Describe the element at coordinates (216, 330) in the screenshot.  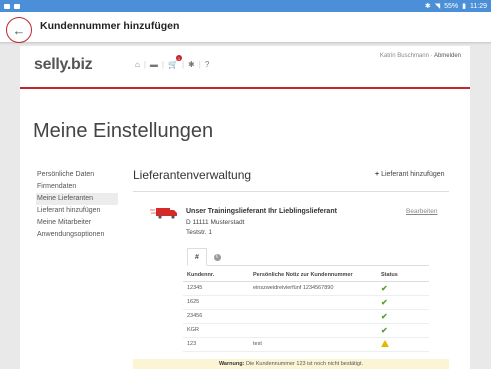
I see `customer-number: KGR` at that location.